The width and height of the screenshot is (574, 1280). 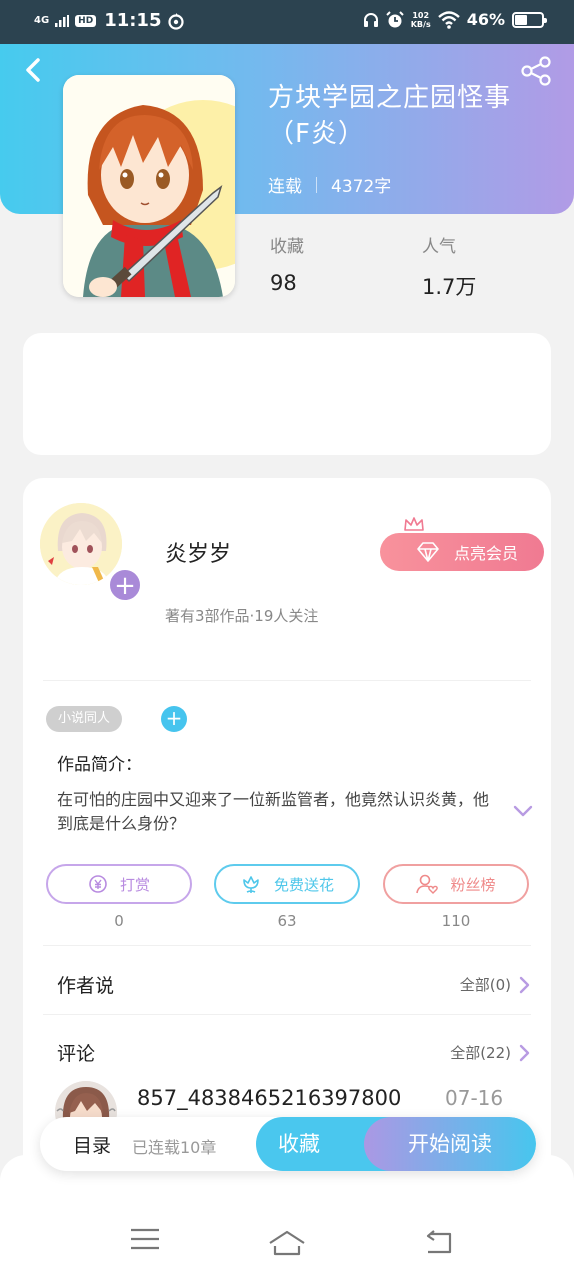 I want to click on coin-icon, so click(x=98, y=884).